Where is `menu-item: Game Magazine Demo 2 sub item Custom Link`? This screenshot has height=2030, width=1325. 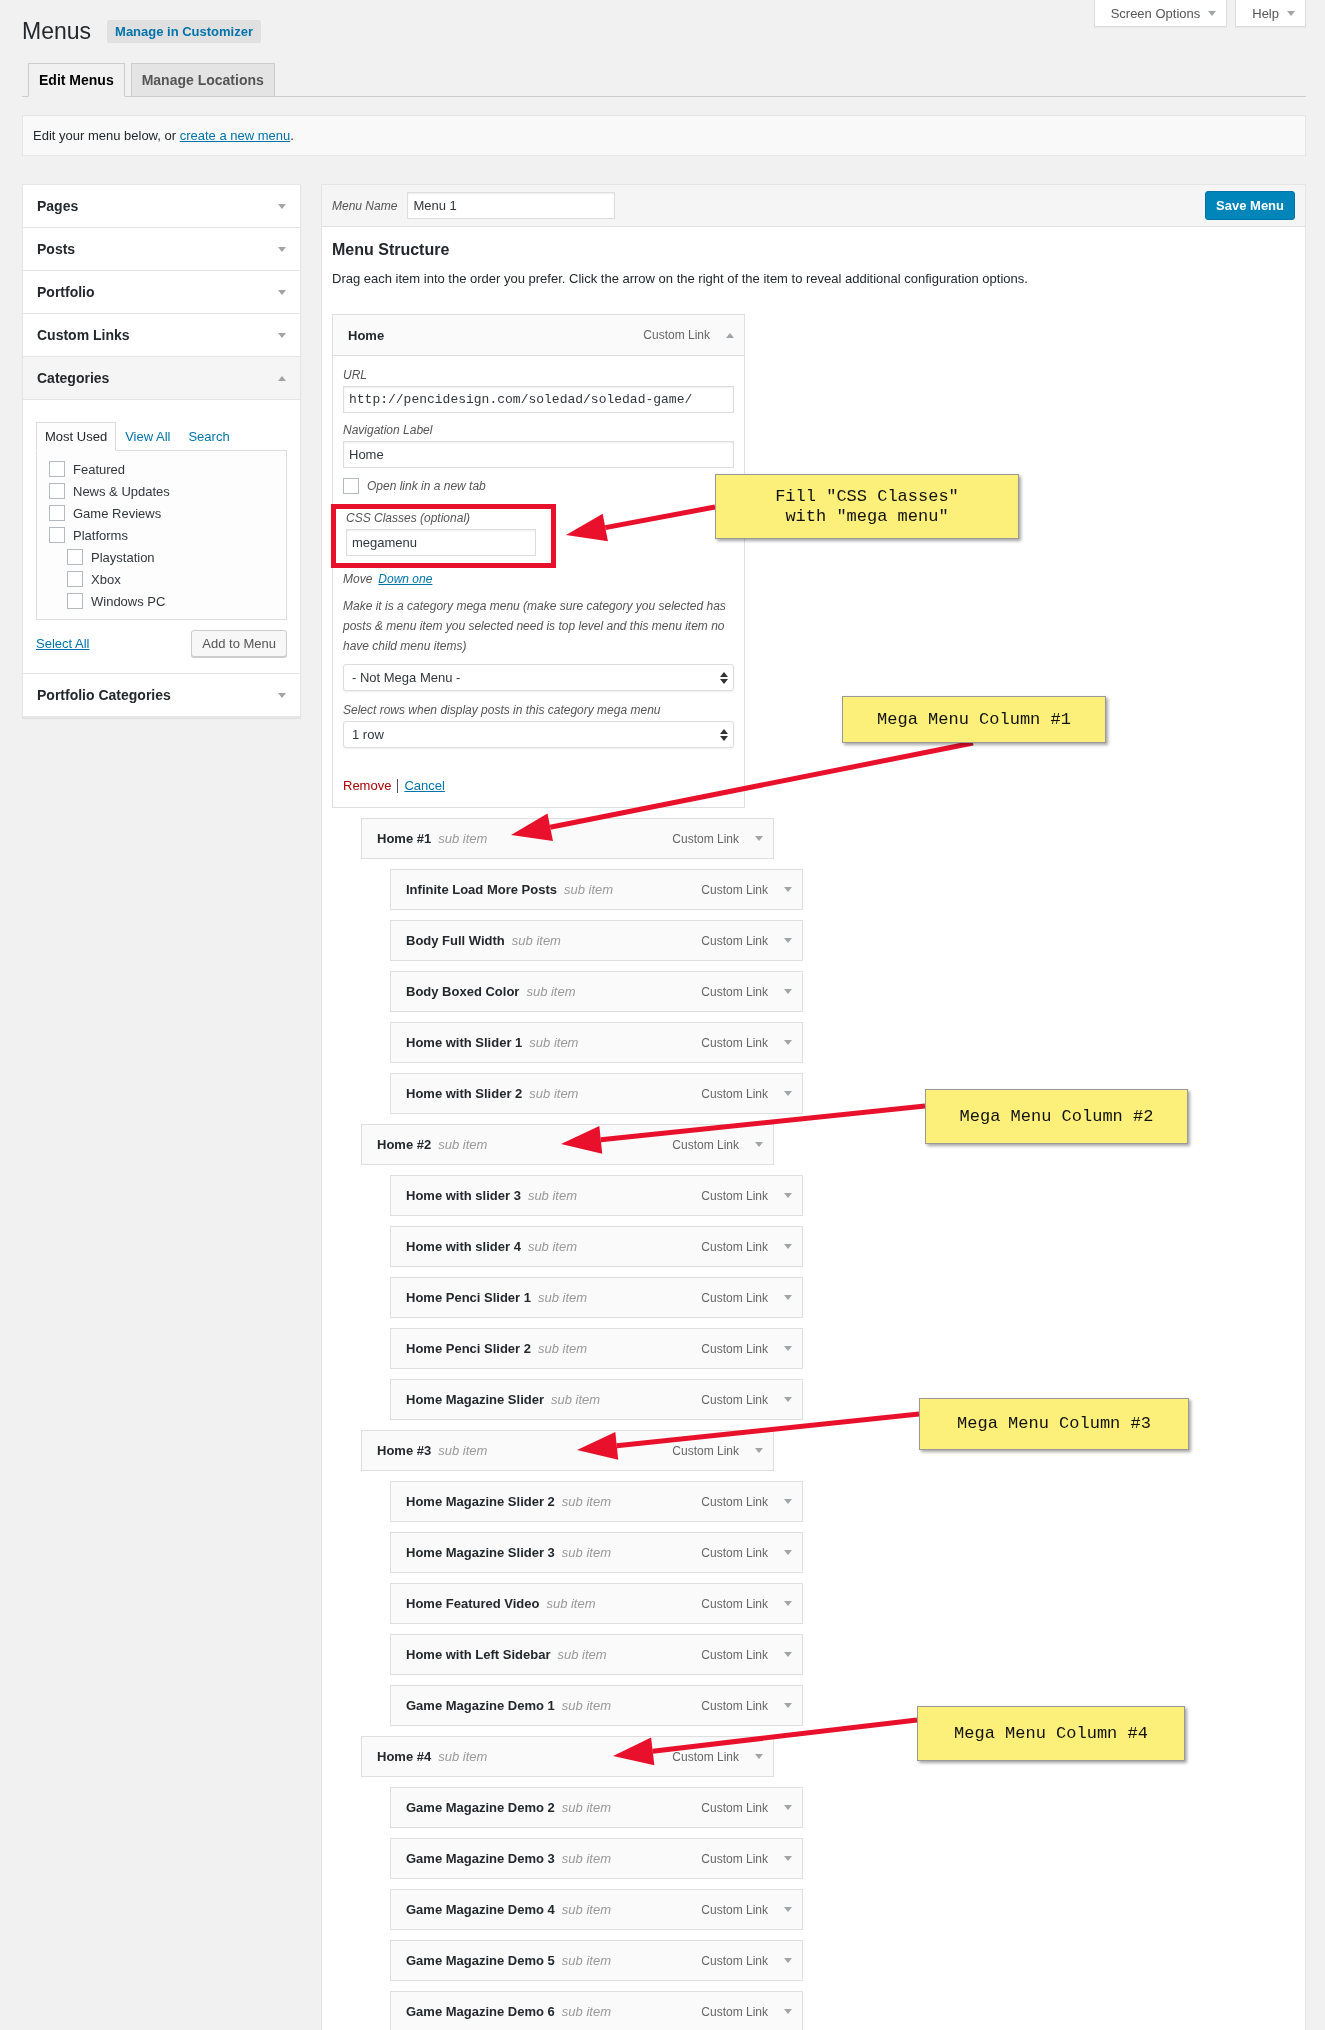
menu-item: Game Magazine Demo 2 sub item Custom Link is located at coordinates (596, 1807).